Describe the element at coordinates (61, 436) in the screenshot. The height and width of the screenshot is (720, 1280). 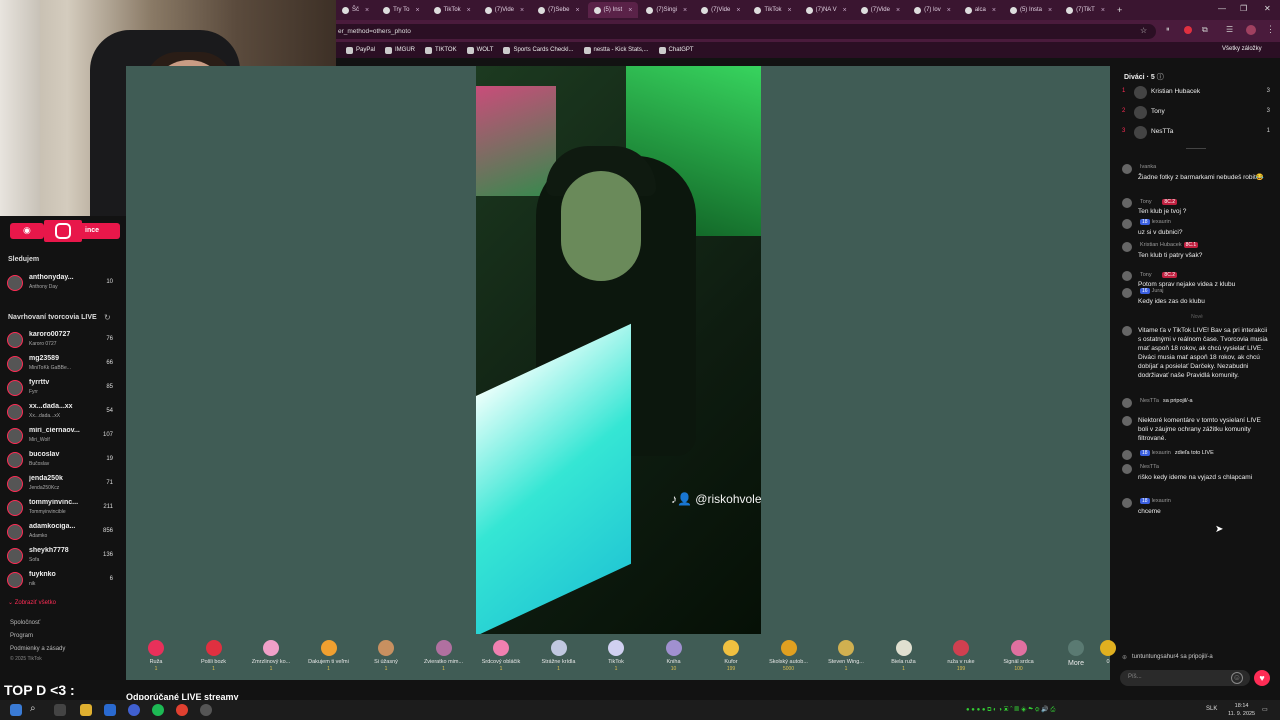
I see `creator-item: miri_ciernaov... Miri_Wolf 107` at that location.